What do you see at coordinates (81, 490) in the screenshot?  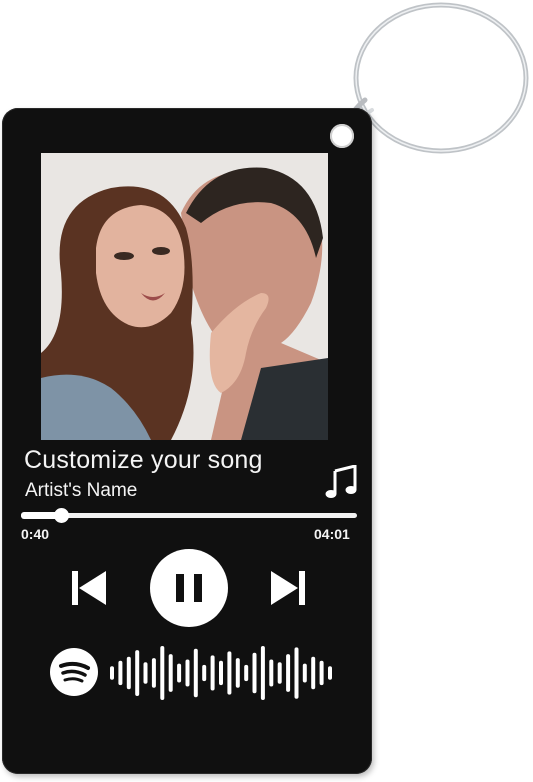 I see `artist-name: Artist's Name` at bounding box center [81, 490].